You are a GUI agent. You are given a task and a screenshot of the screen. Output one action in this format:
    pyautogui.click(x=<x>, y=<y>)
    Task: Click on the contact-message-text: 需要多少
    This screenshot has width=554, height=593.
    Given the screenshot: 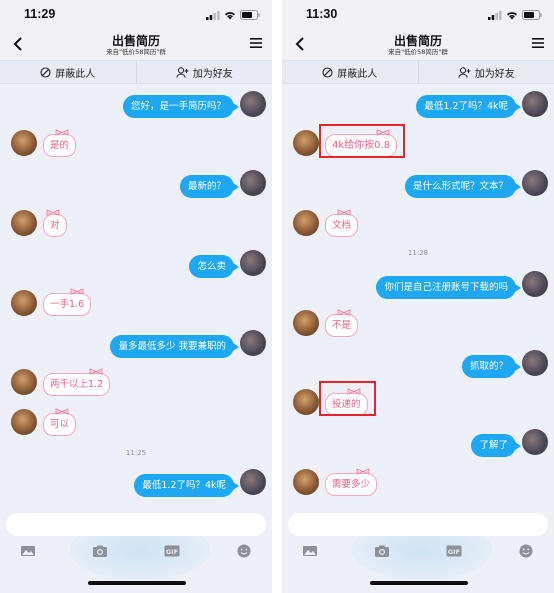 What is the action you would take?
    pyautogui.click(x=351, y=484)
    